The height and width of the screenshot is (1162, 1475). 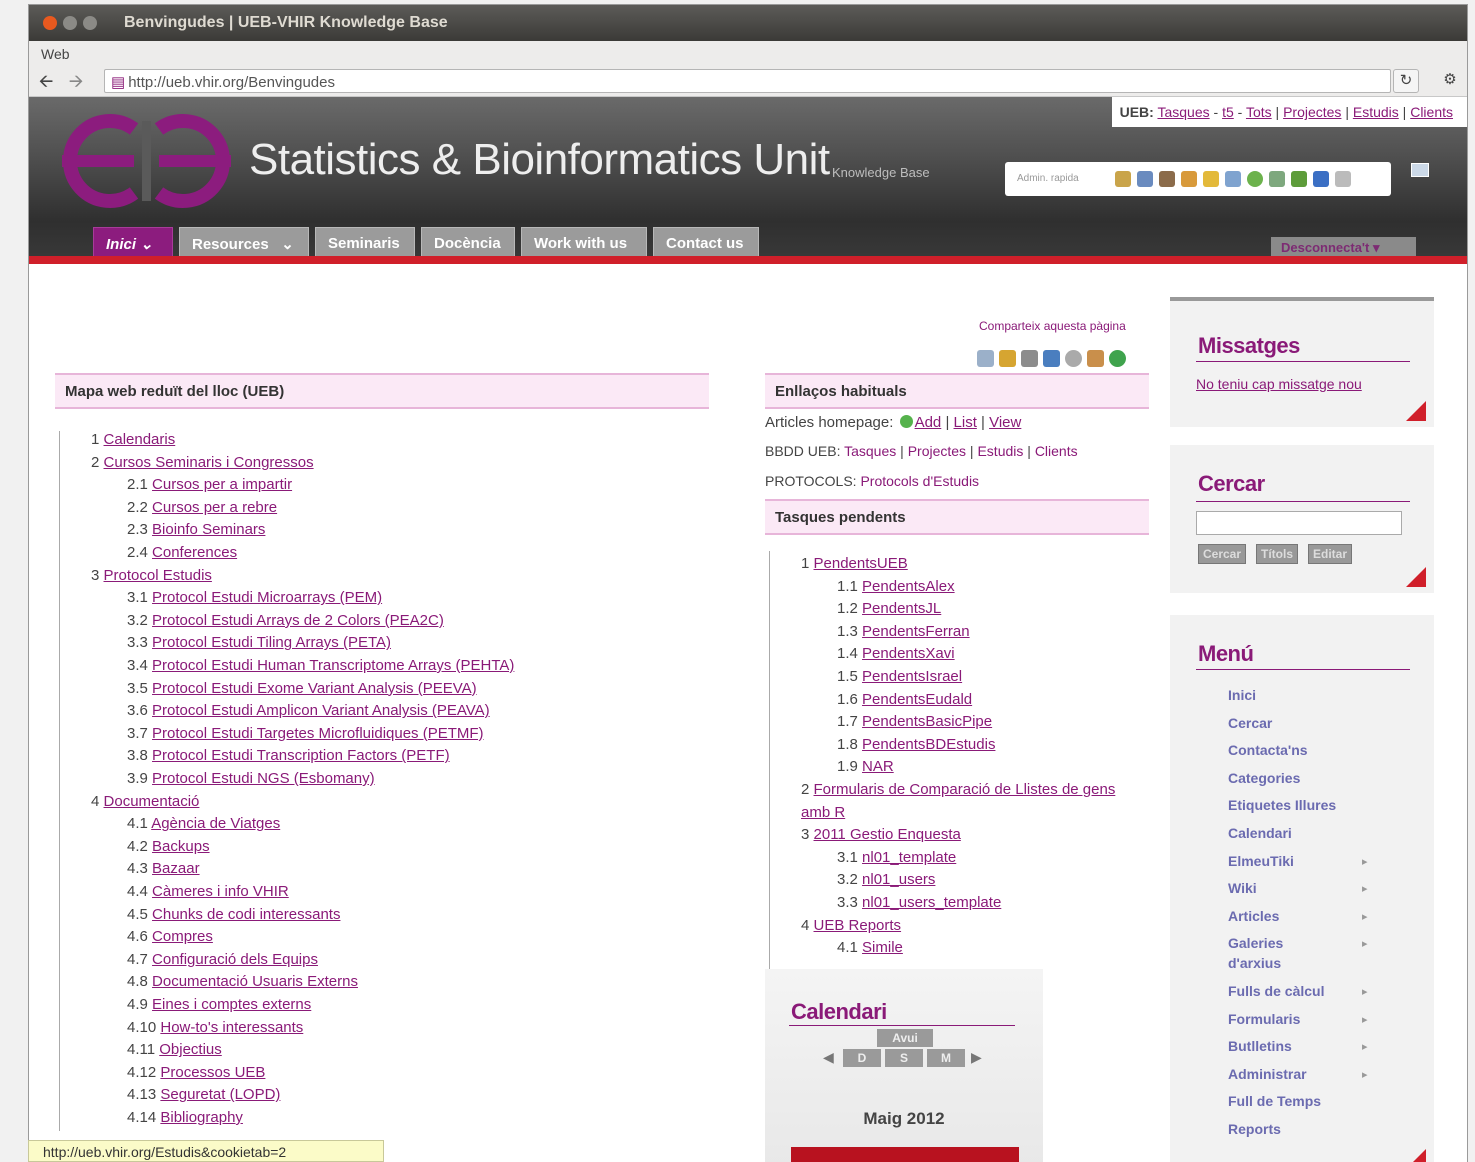 I want to click on eye-icon, so click(x=1073, y=358).